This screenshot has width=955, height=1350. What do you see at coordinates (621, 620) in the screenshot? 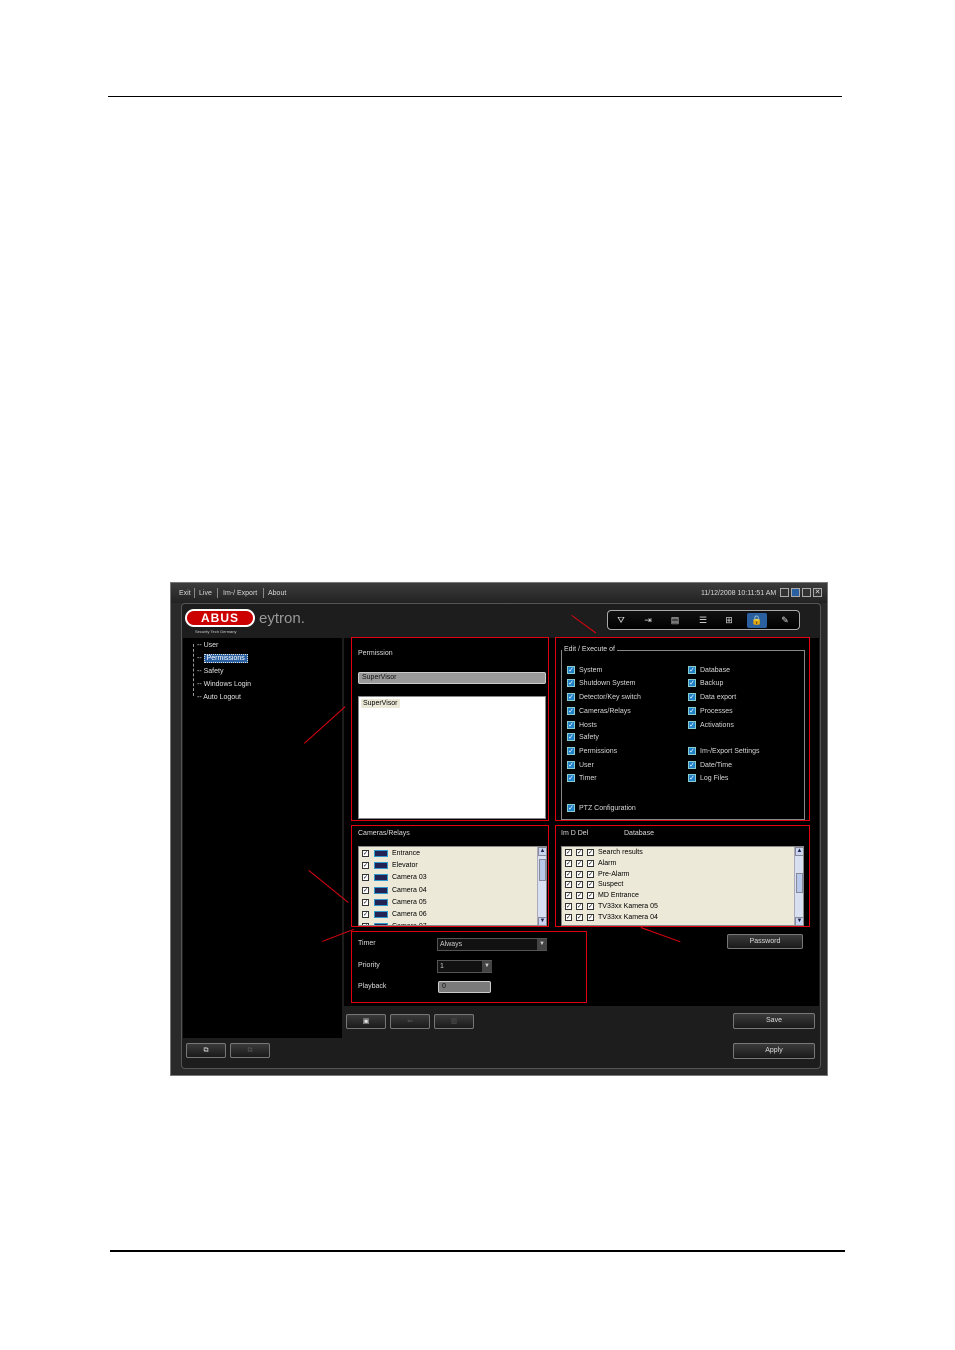
I see `search-icon: ⛛` at bounding box center [621, 620].